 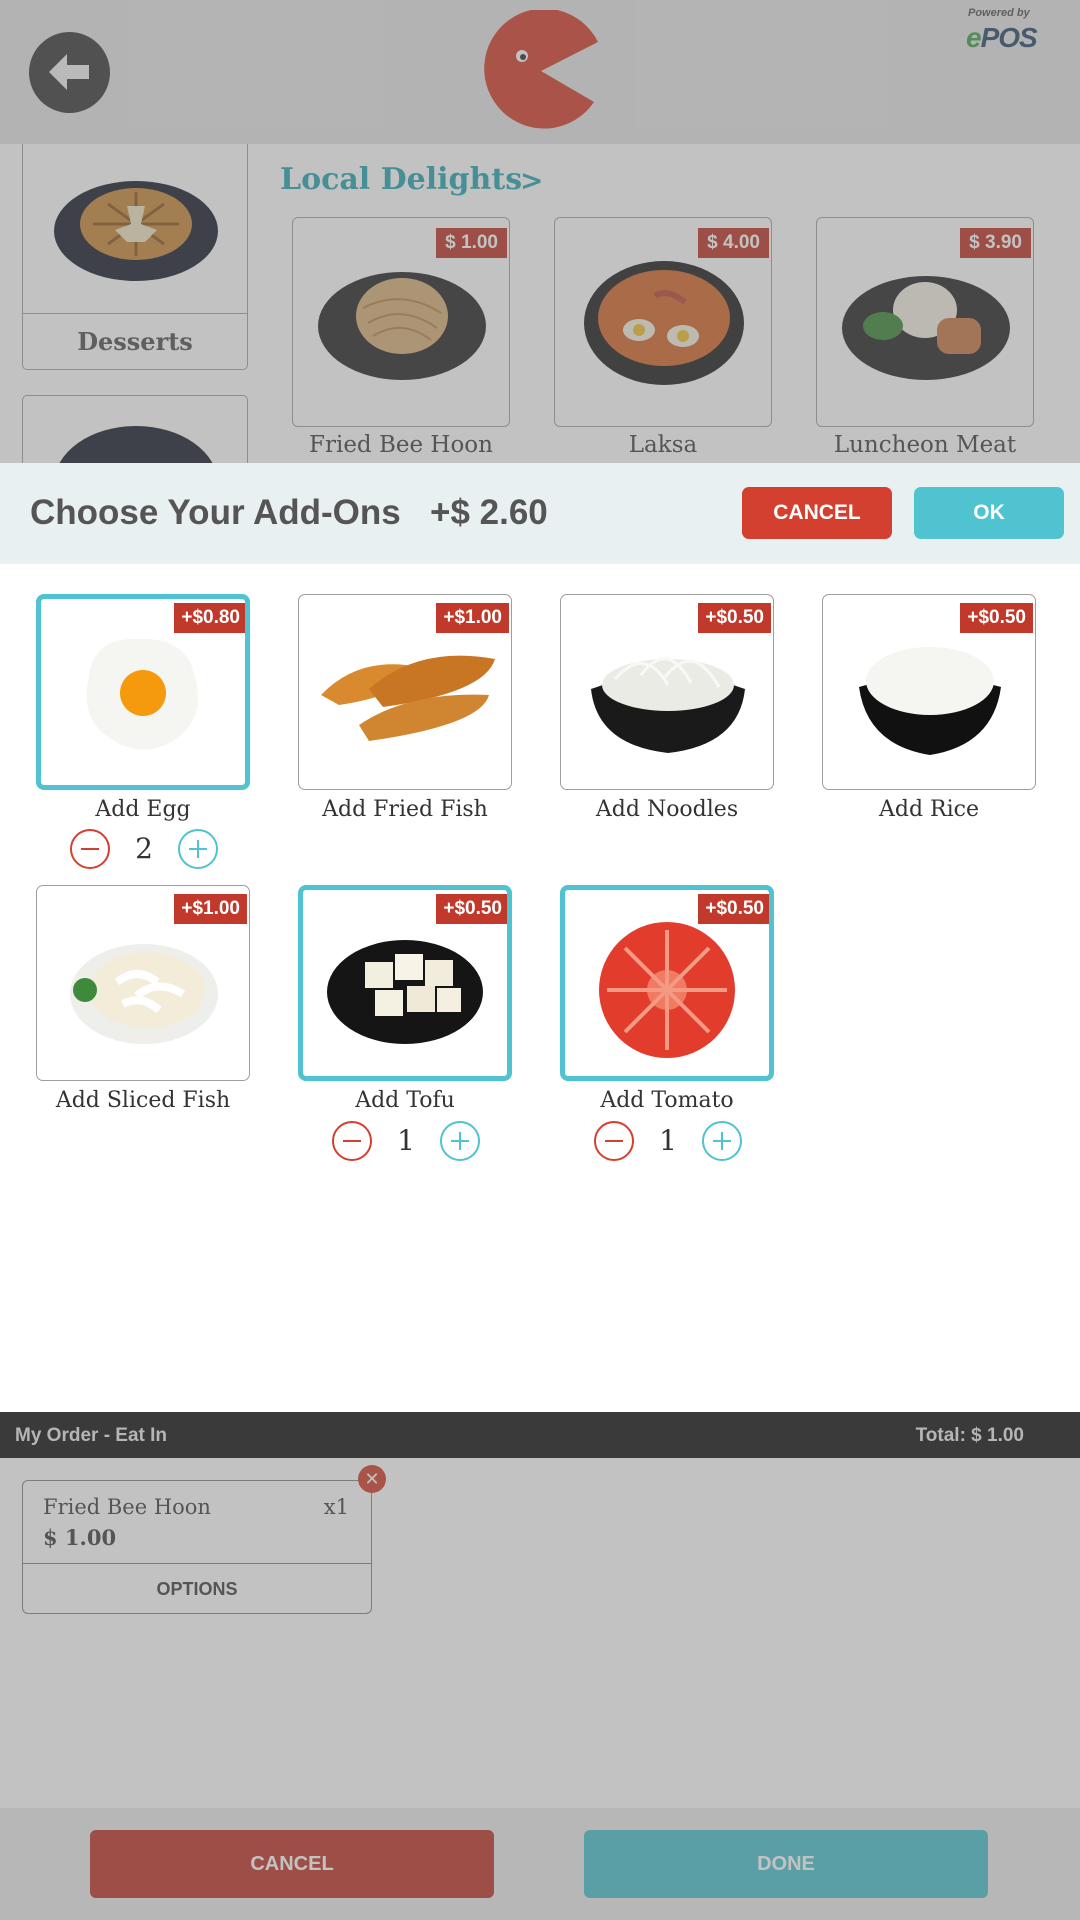 I want to click on addons-modal-header: Choose Your Add-Ons +$ 2.60 CANCEL OK, so click(x=540, y=513).